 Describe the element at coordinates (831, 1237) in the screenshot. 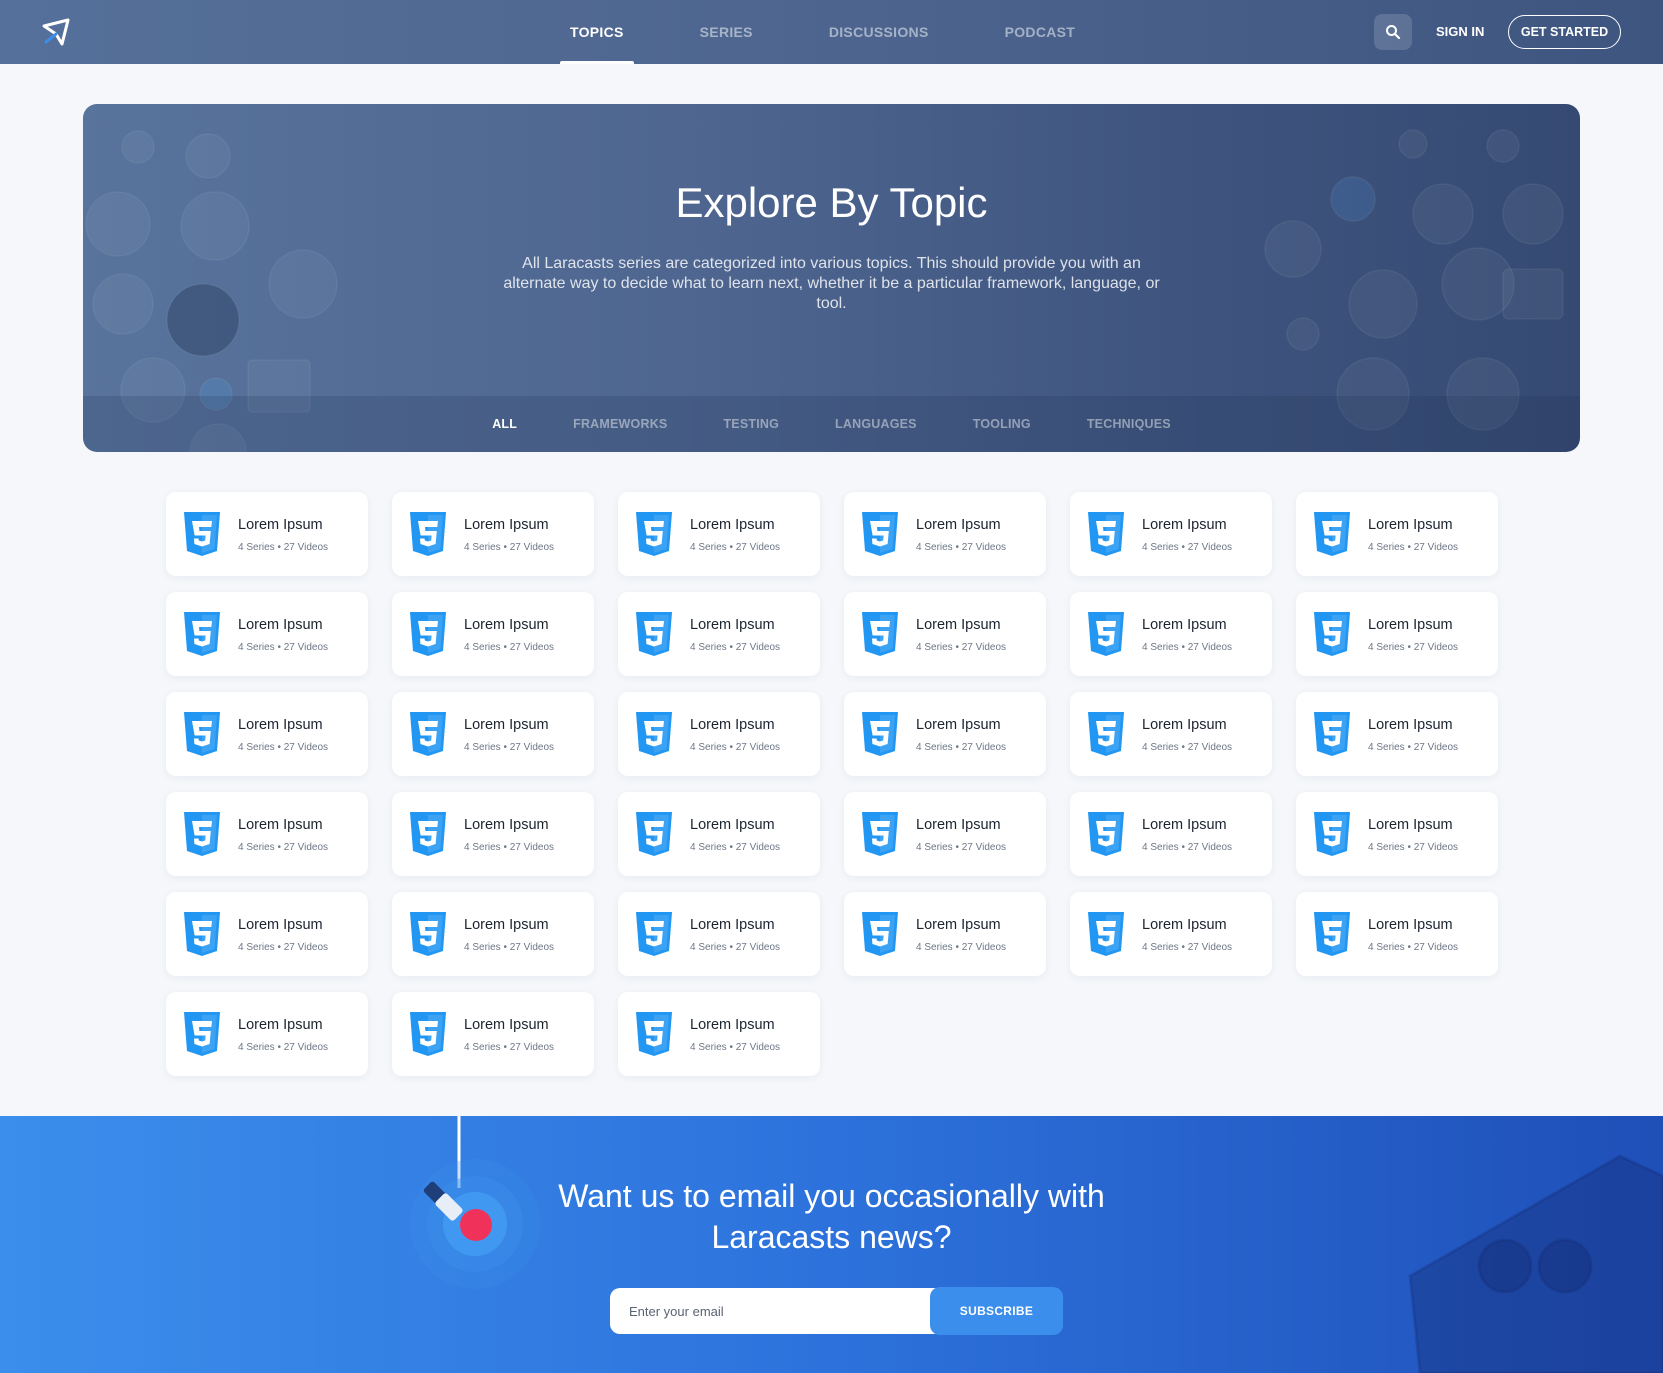

I see `newsletter-title-line-2: Laracasts news?` at that location.